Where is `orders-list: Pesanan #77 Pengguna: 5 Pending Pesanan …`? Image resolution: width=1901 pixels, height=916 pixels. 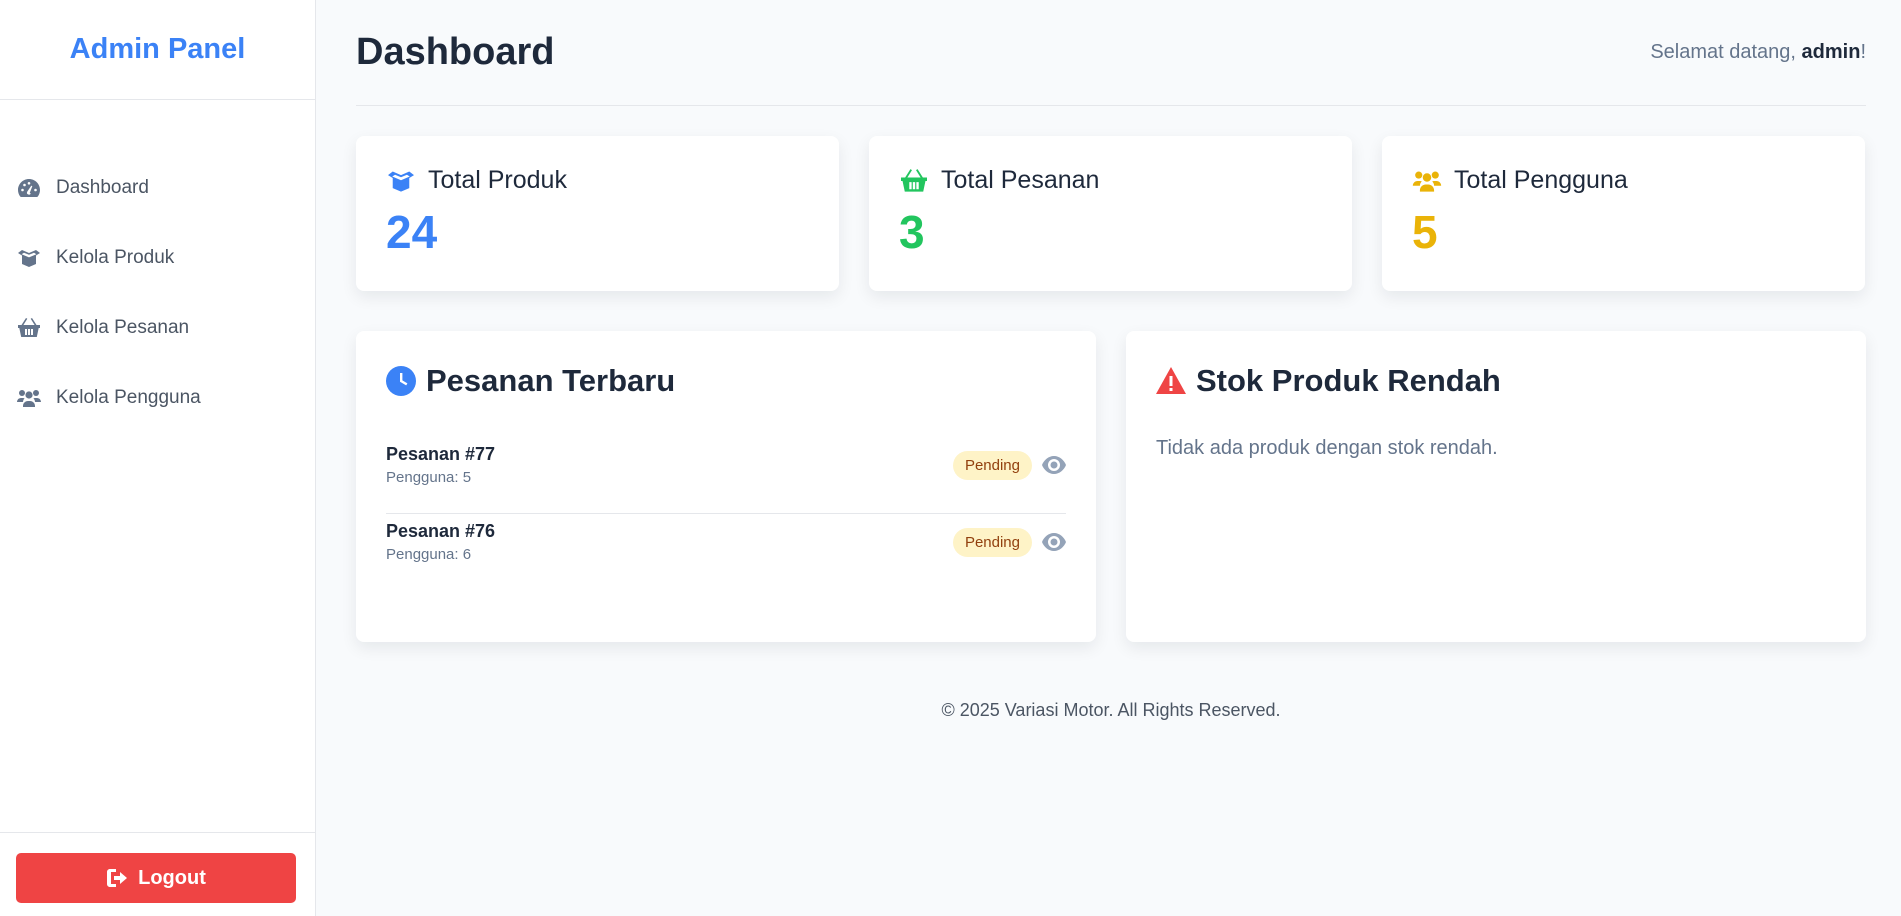 orders-list: Pesanan #77 Pengguna: 5 Pending Pesanan … is located at coordinates (726, 503).